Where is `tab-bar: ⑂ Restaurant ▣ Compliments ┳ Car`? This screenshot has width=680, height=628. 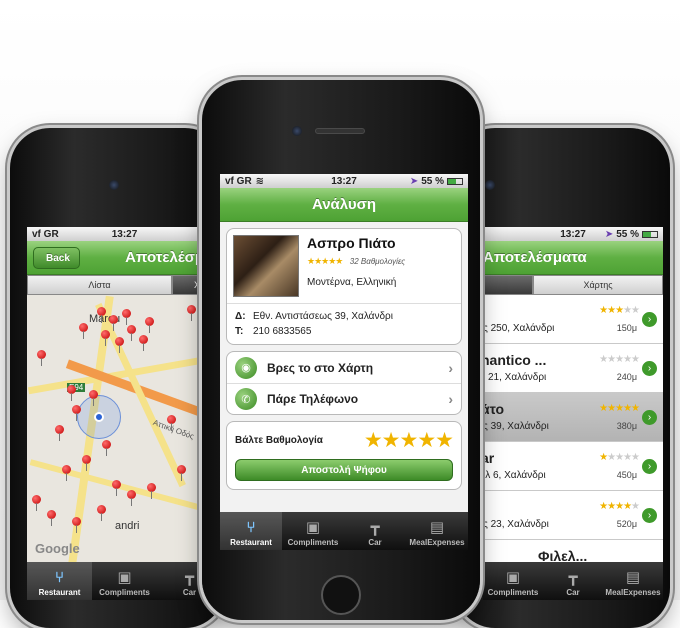
tab-bar: ⑂ Restaurant ▣ Compliments ┳ Car is located at coordinates (124, 581).